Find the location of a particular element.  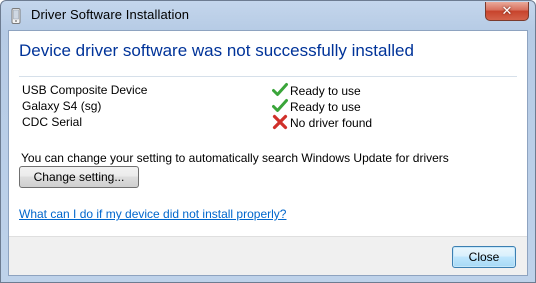

window-title: Driver Software Installation is located at coordinates (110, 14).